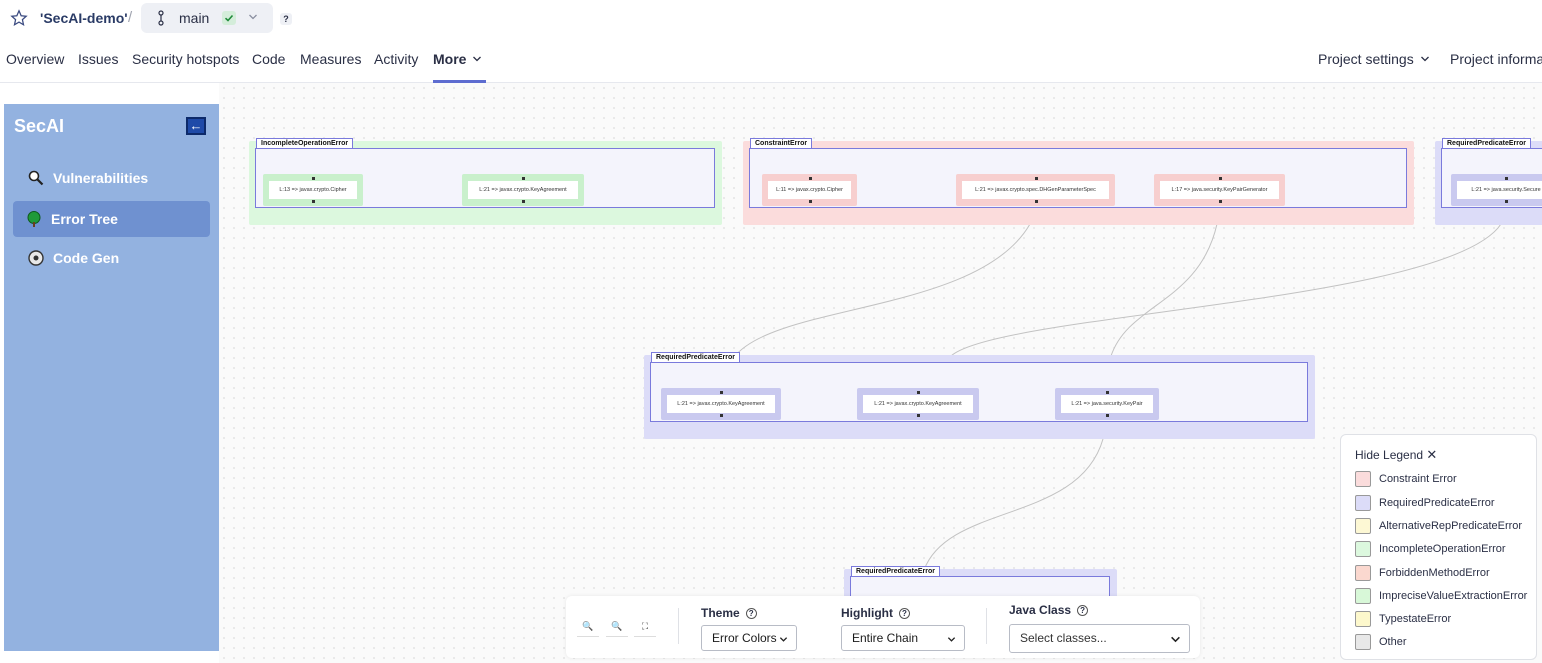  Describe the element at coordinates (450, 59) in the screenshot. I see `nav-more-label: More` at that location.